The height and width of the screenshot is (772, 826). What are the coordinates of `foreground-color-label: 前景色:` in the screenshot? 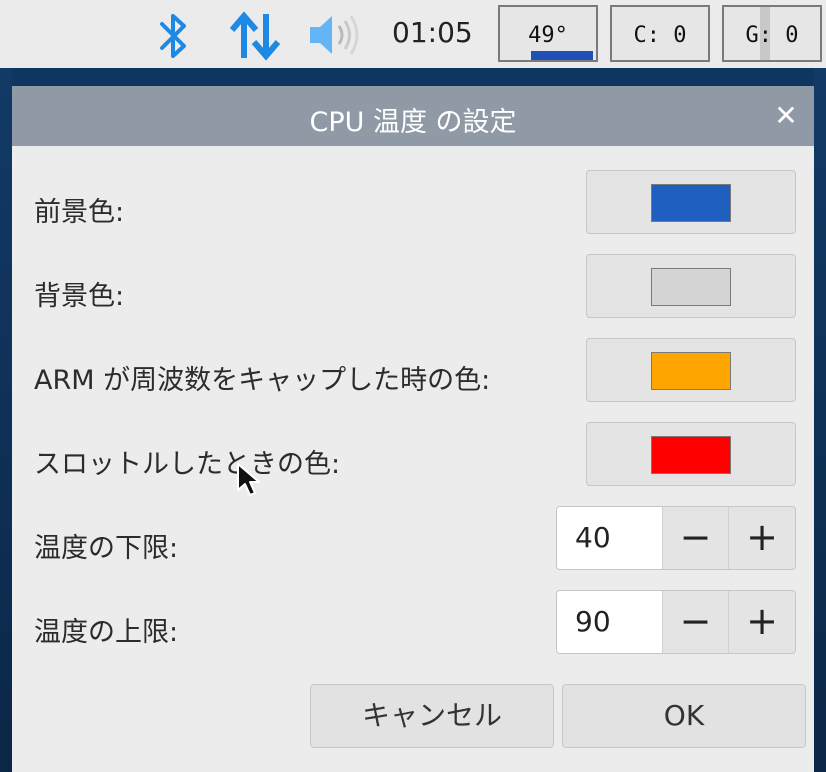 It's located at (79, 212).